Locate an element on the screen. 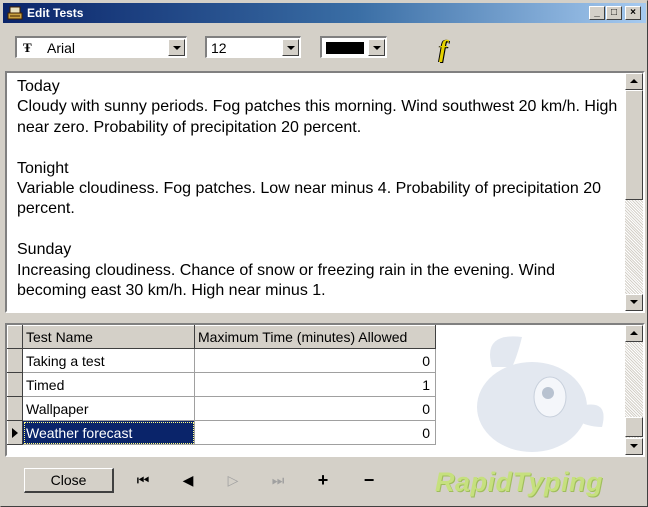  truetype-font-icon: Ŧ is located at coordinates (27, 47).